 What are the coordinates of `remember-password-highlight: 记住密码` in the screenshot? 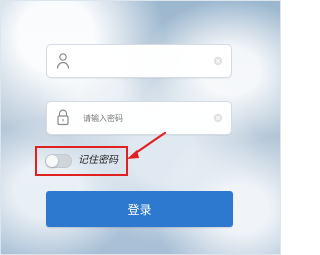 It's located at (81, 161).